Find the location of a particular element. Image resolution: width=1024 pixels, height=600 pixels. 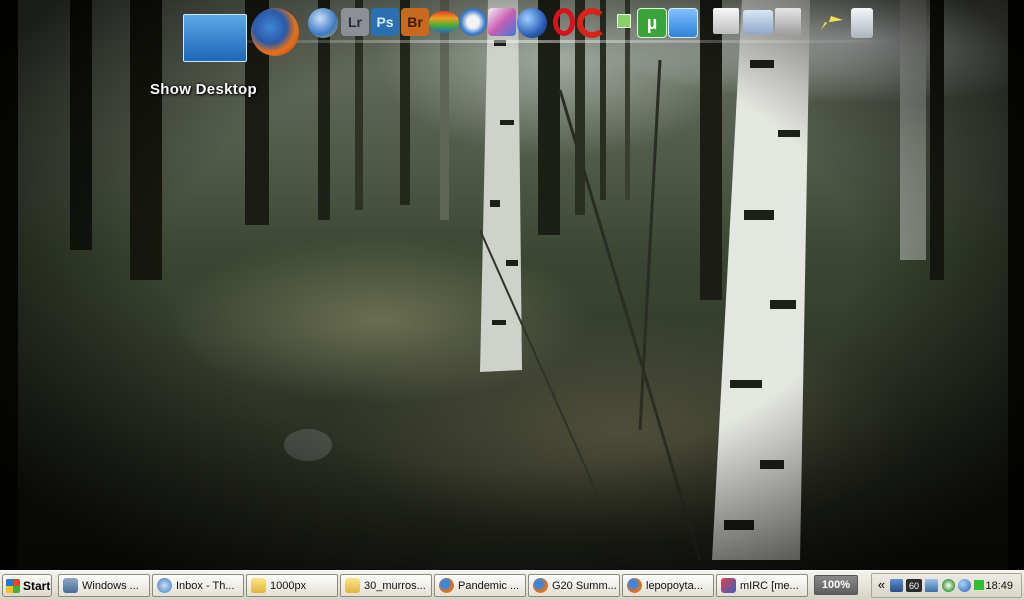

bridge-icon: Br is located at coordinates (415, 22).